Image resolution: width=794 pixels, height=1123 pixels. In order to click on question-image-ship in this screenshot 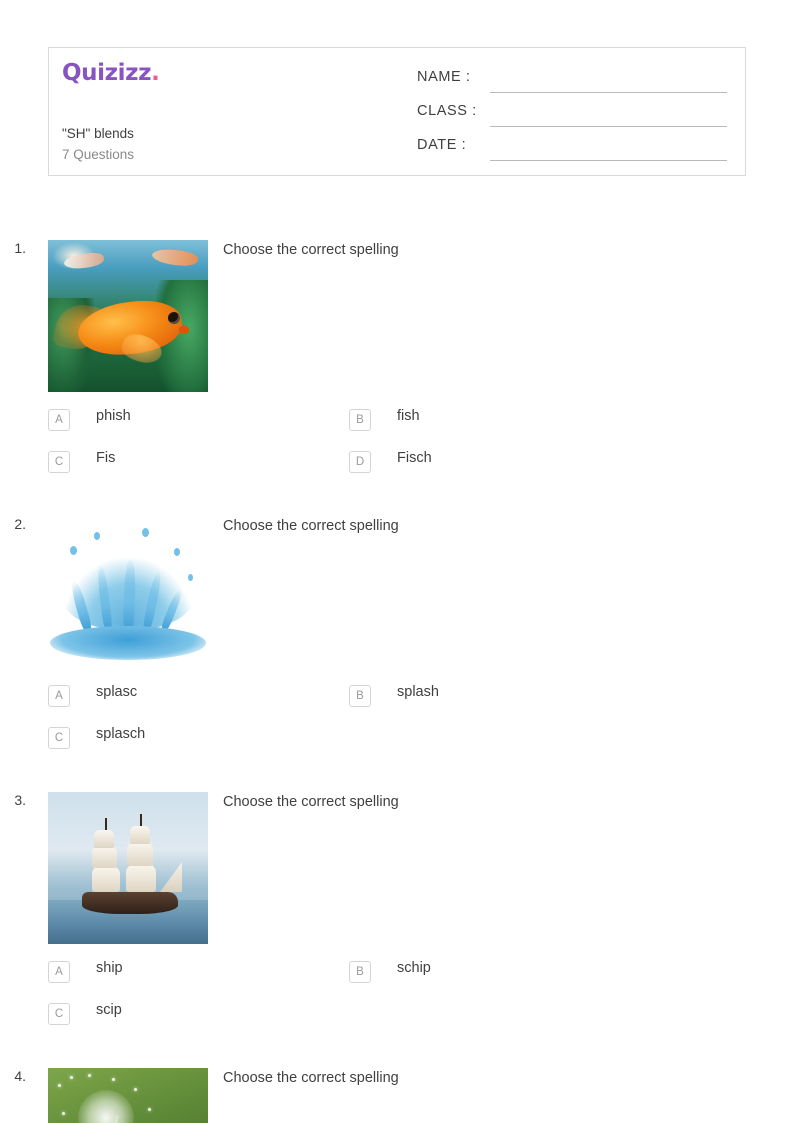, I will do `click(128, 868)`.